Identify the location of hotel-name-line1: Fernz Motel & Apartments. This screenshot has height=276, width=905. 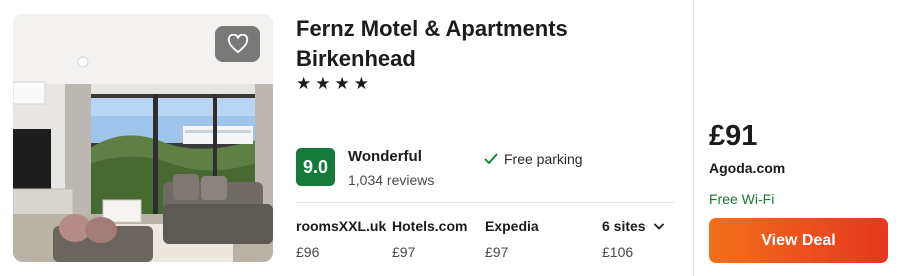
(432, 28).